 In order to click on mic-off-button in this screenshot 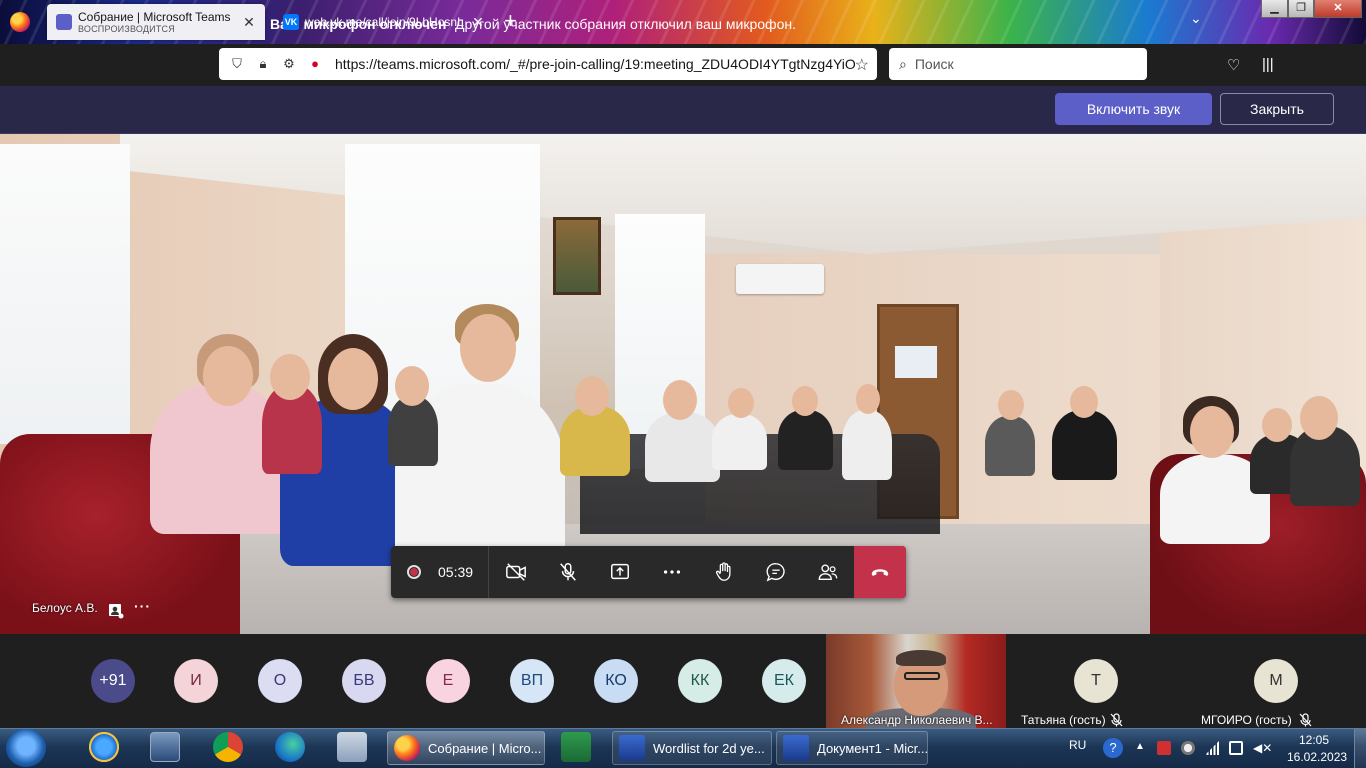, I will do `click(568, 572)`.